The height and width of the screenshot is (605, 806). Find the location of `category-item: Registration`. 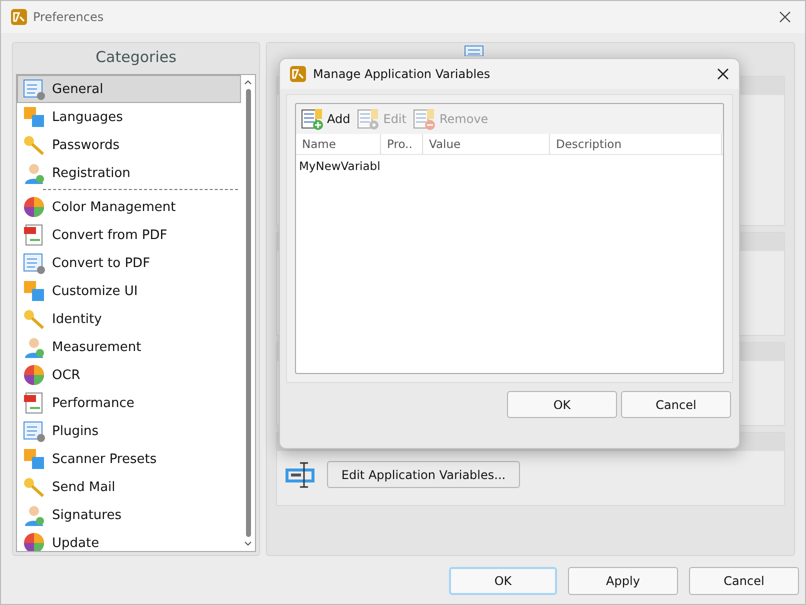

category-item: Registration is located at coordinates (129, 173).